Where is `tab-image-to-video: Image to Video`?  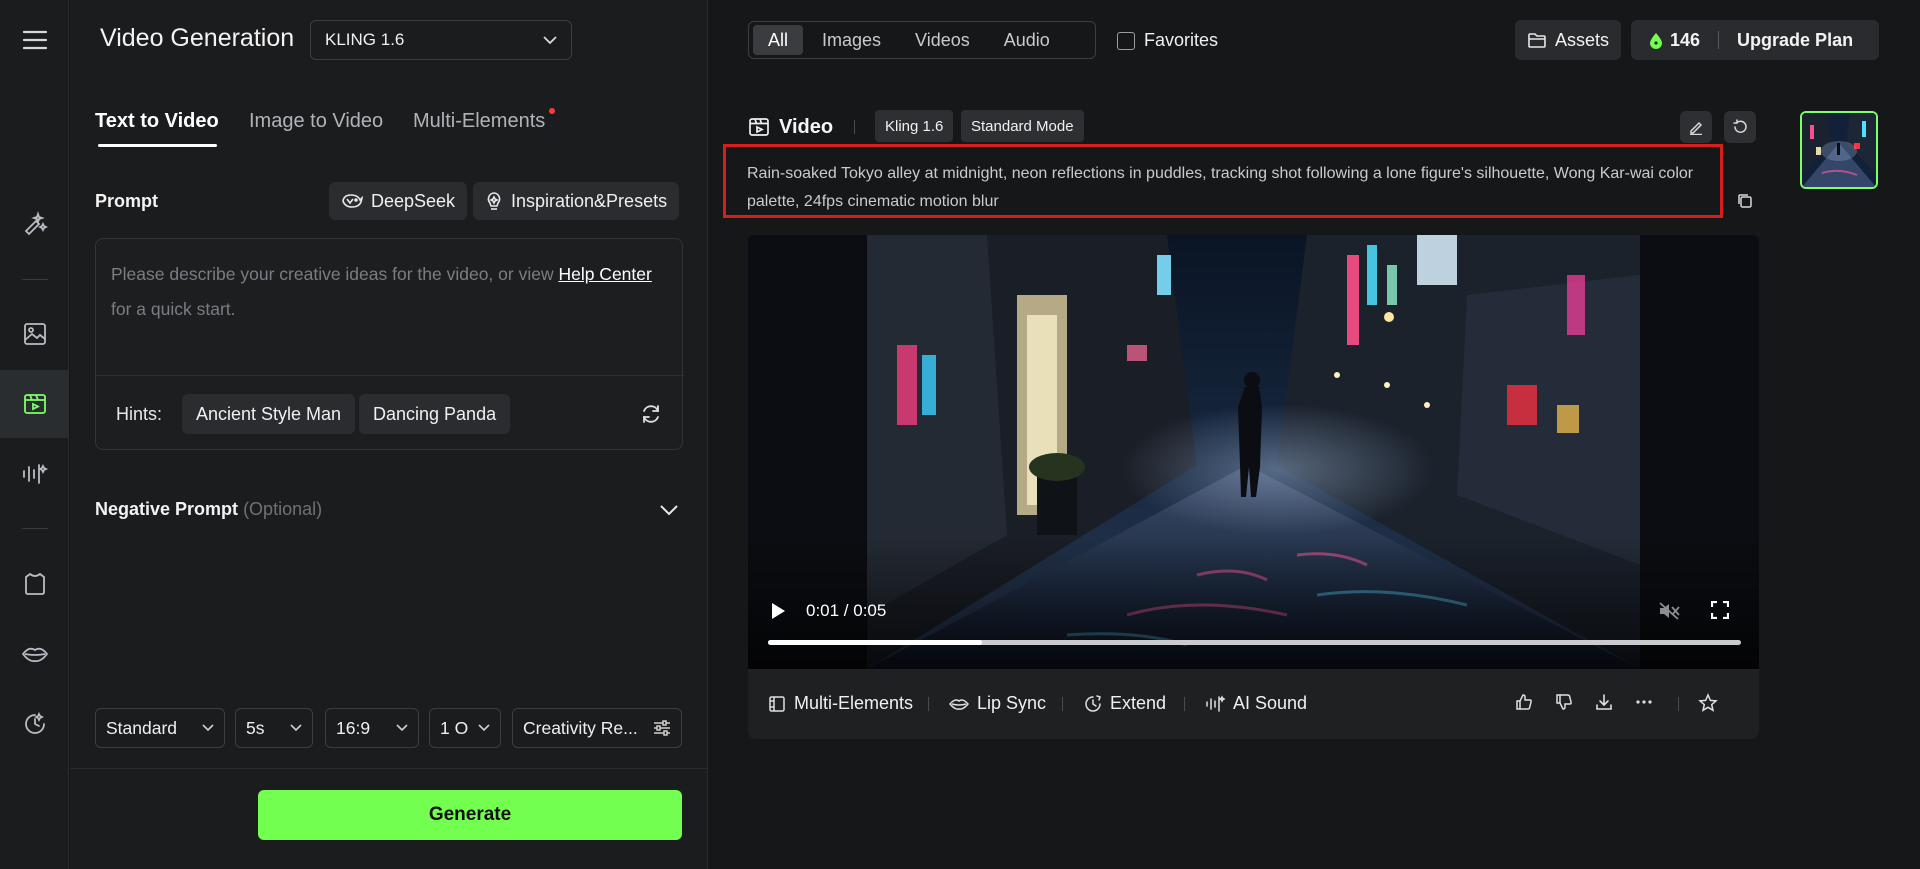
tab-image-to-video: Image to Video is located at coordinates (316, 121).